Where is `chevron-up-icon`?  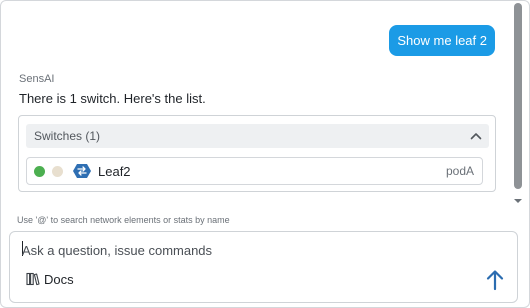 chevron-up-icon is located at coordinates (476, 136).